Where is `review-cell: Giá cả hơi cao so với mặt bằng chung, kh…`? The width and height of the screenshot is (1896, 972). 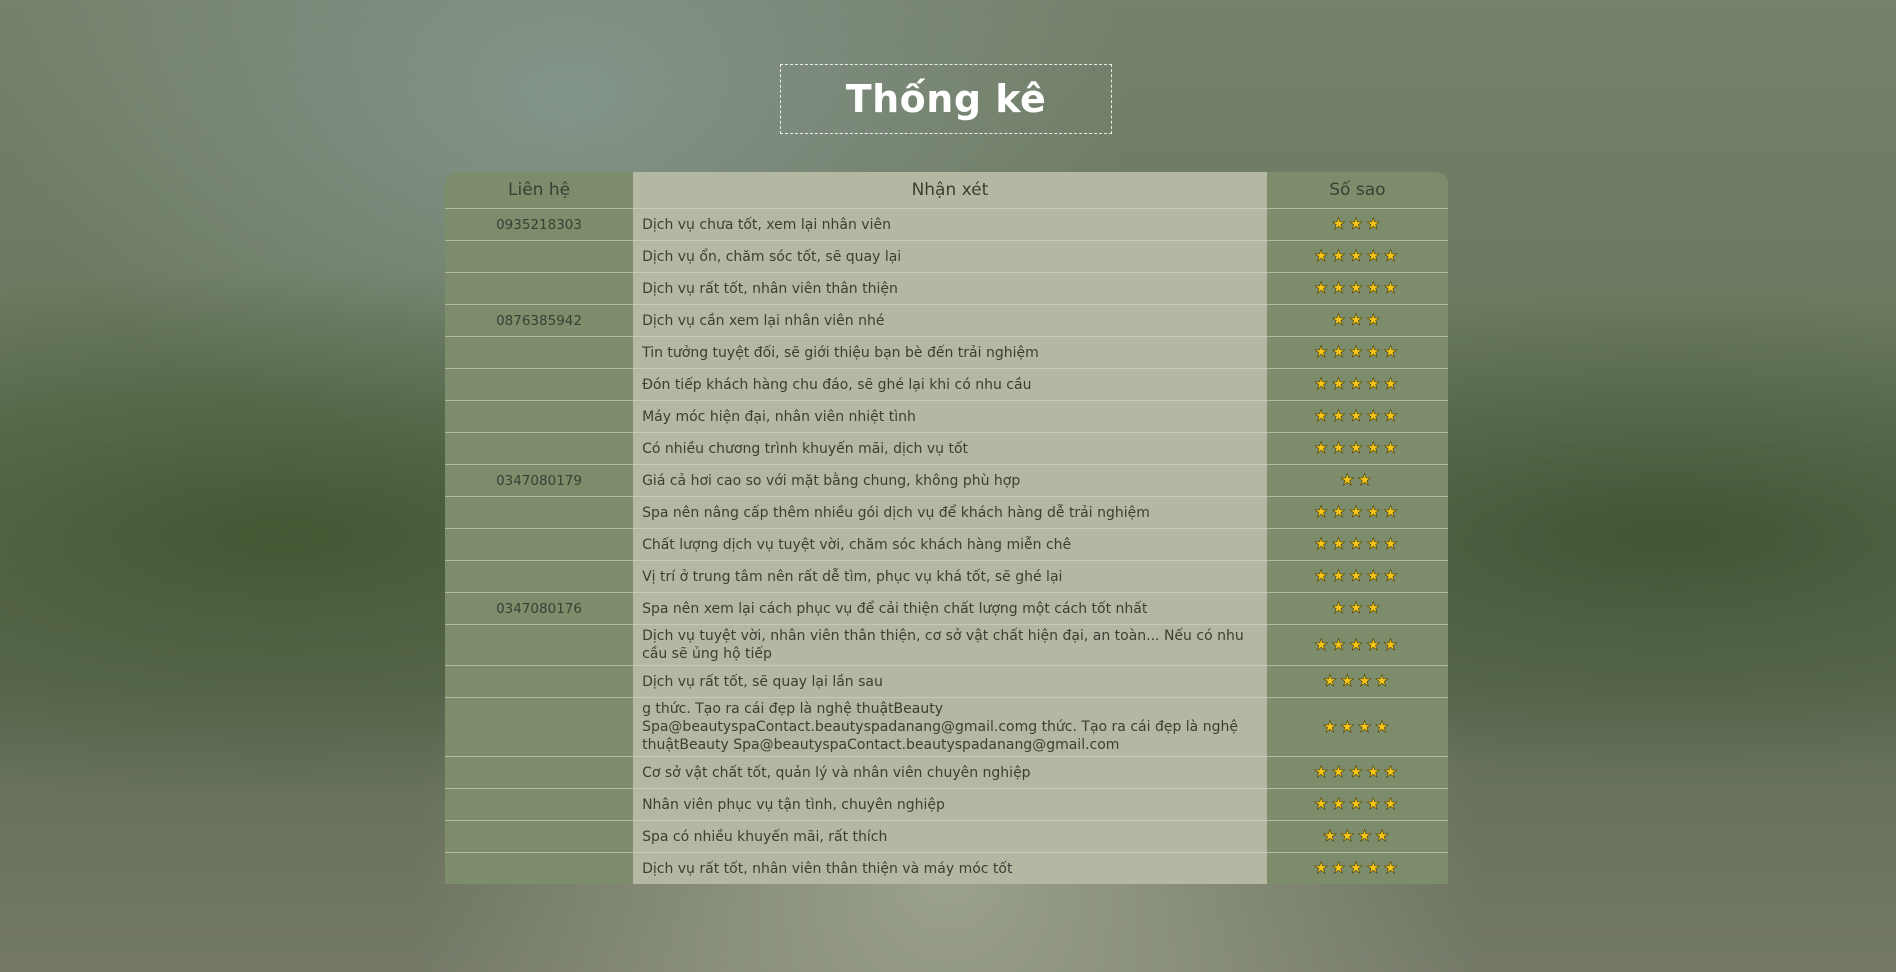 review-cell: Giá cả hơi cao so với mặt bằng chung, kh… is located at coordinates (950, 480).